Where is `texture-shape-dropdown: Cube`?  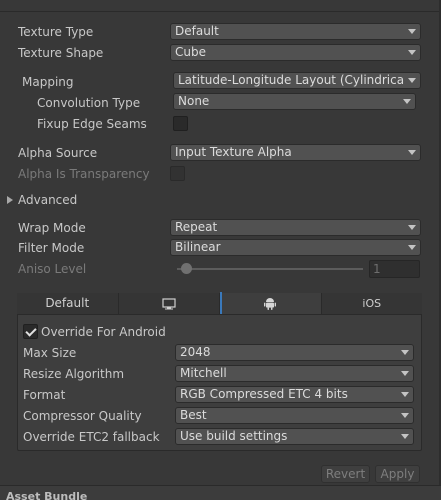
texture-shape-dropdown: Cube is located at coordinates (295, 52).